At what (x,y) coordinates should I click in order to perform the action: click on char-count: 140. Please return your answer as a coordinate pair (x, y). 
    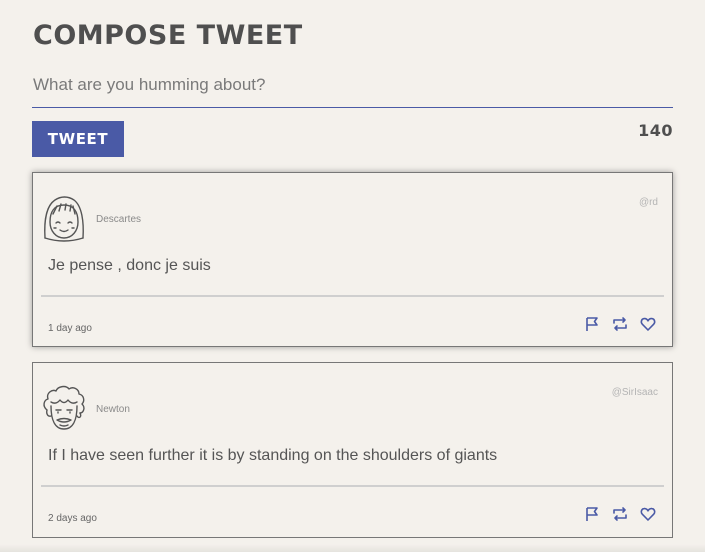
    Looking at the image, I should click on (655, 130).